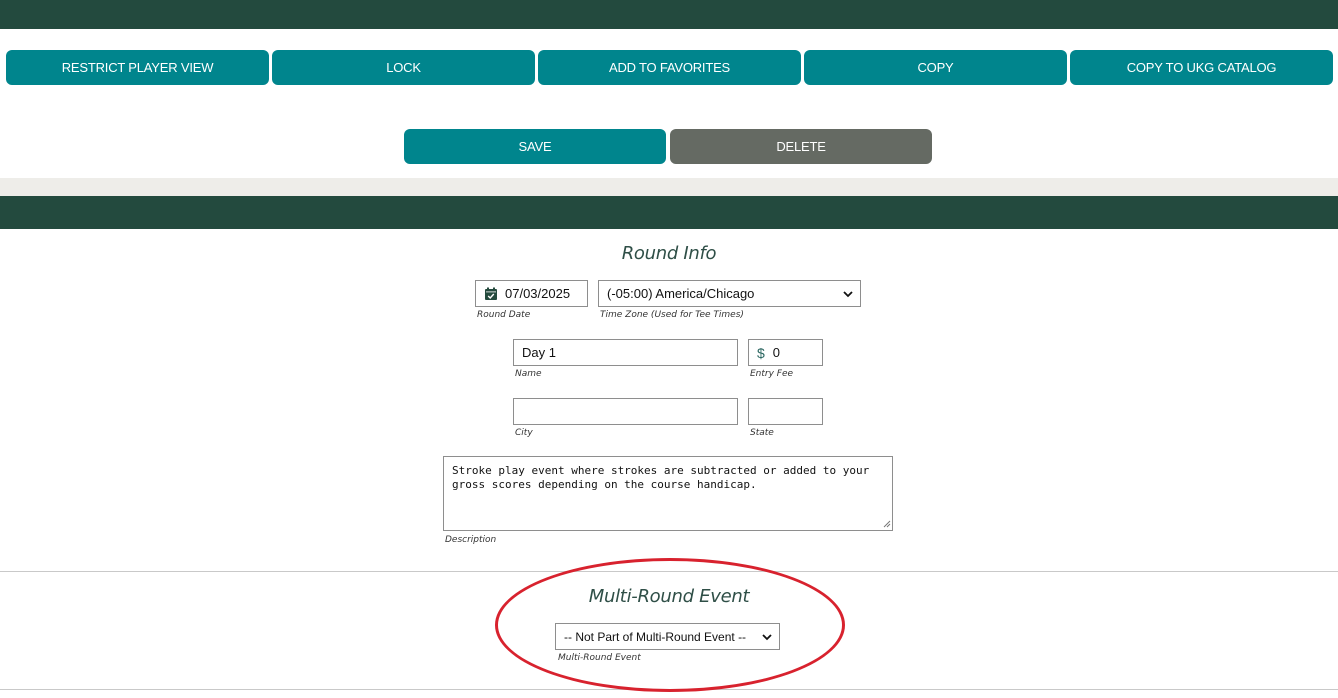 This screenshot has width=1338, height=698. I want to click on time-zone-label: Time Zone (Used for Tee Times), so click(672, 315).